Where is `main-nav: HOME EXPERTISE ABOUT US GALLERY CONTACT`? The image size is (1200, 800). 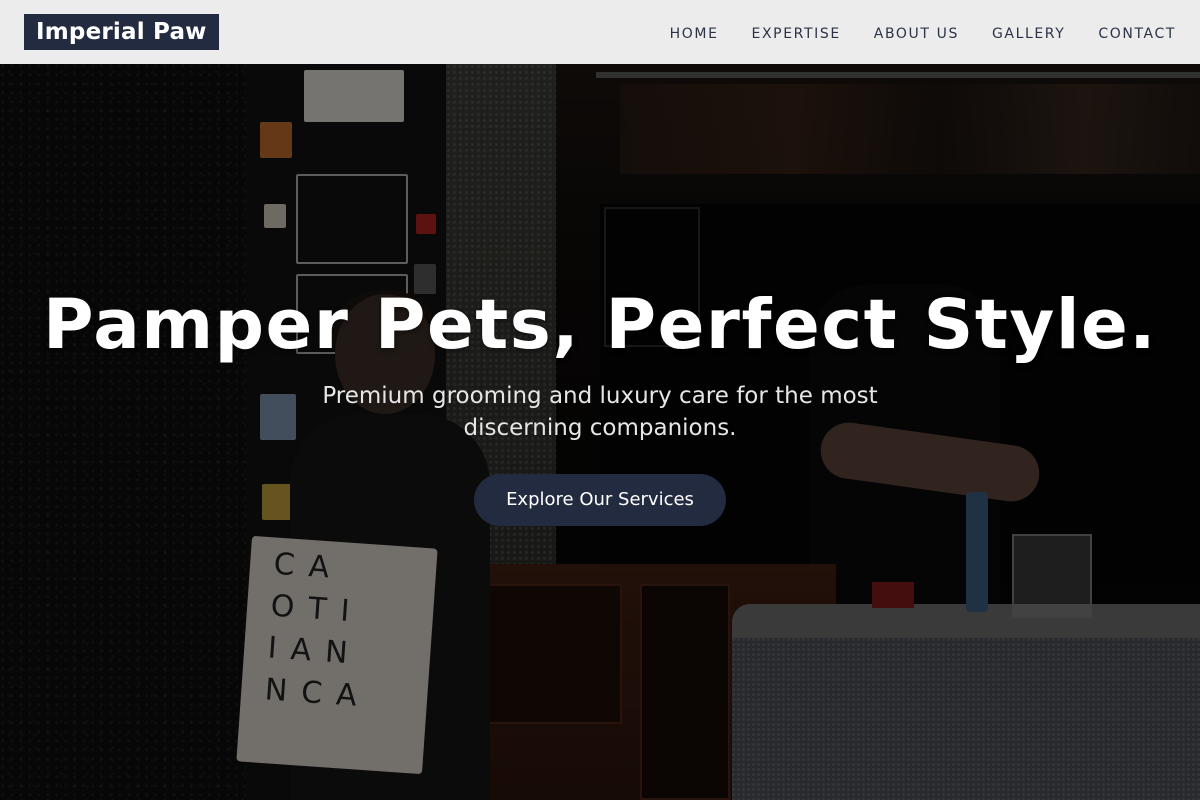
main-nav: HOME EXPERTISE ABOUT US GALLERY CONTACT is located at coordinates (923, 32).